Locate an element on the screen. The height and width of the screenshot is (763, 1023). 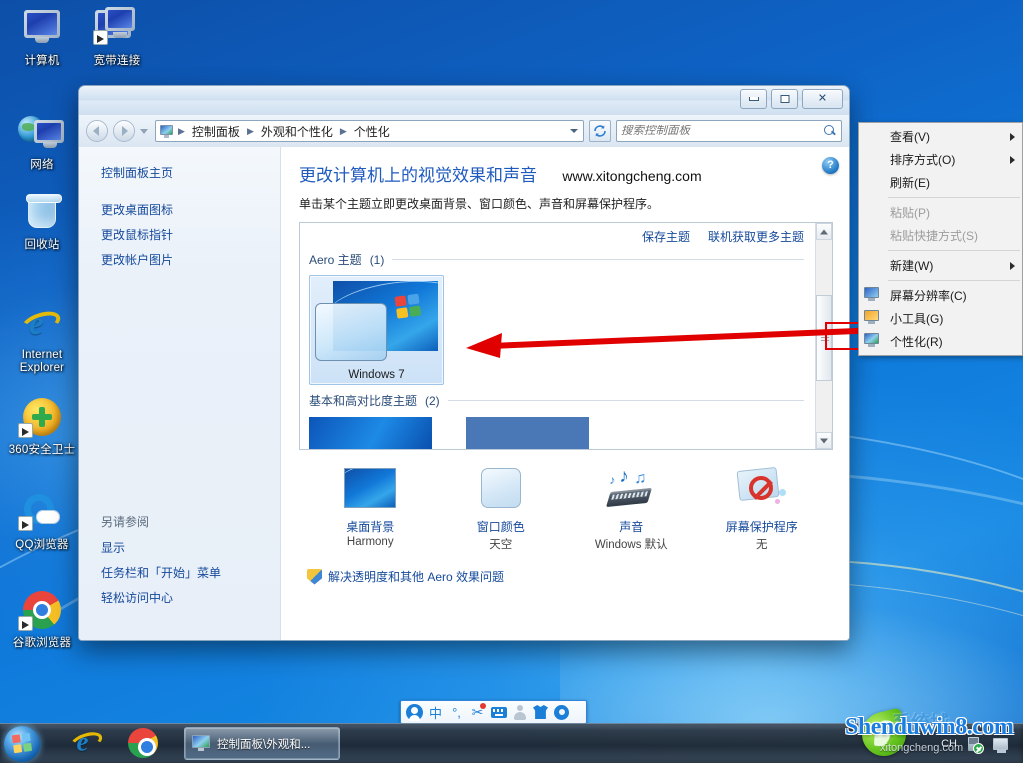
theme-group-basic: 基本和高对比度主题 (2) is located at coordinates (566, 401).